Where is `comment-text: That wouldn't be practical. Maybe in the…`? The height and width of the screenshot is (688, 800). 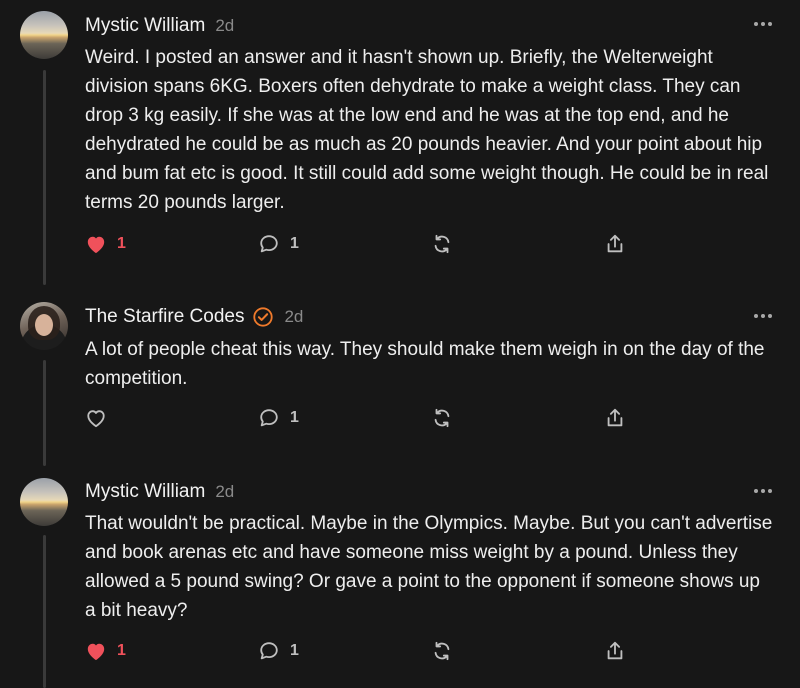
comment-text: That wouldn't be practical. Maybe in the… is located at coordinates (429, 567).